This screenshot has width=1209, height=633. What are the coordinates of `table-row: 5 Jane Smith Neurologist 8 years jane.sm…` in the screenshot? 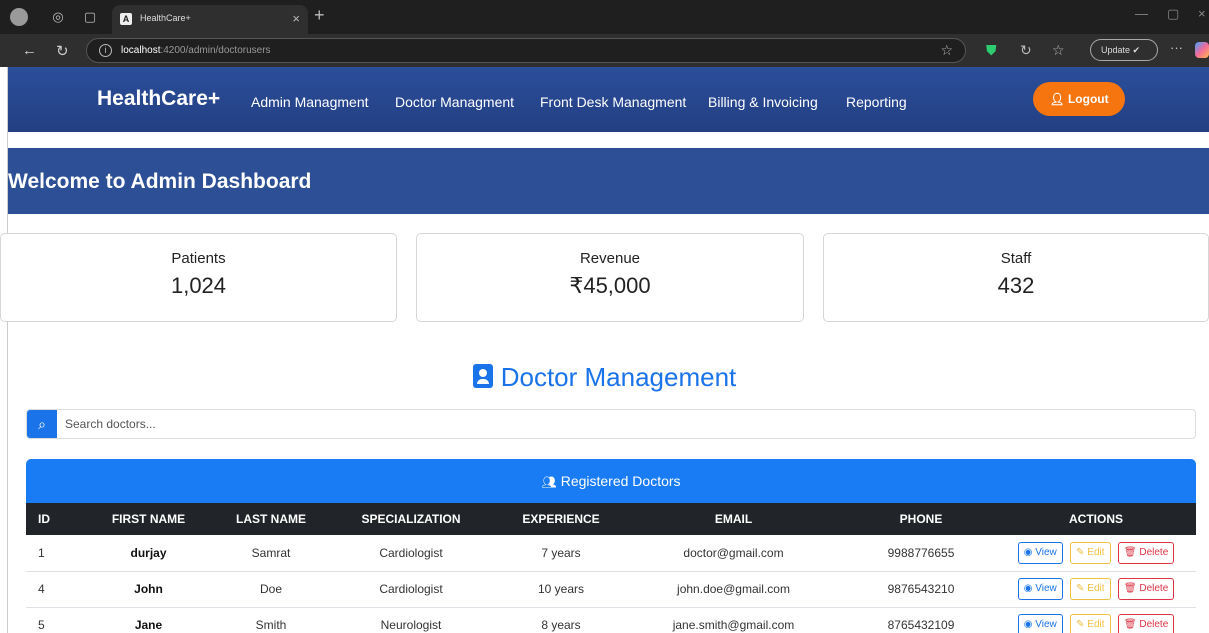 It's located at (611, 620).